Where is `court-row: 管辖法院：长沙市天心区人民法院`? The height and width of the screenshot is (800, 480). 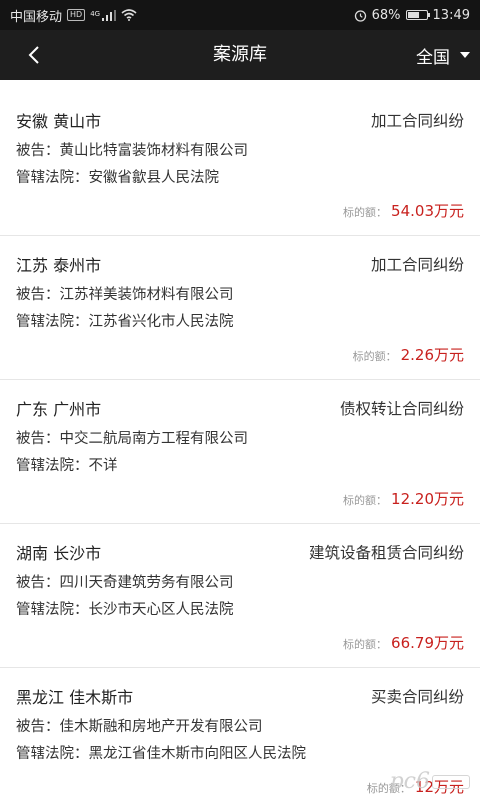 court-row: 管辖法院：长沙市天心区人民法院 is located at coordinates (240, 610).